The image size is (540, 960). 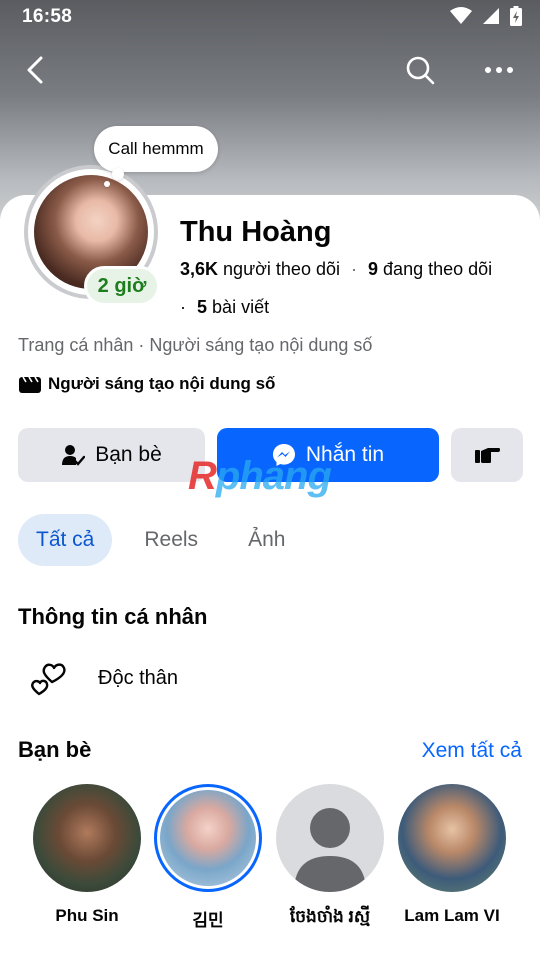 What do you see at coordinates (138, 677) in the screenshot?
I see `relationship-status: Độc thân` at bounding box center [138, 677].